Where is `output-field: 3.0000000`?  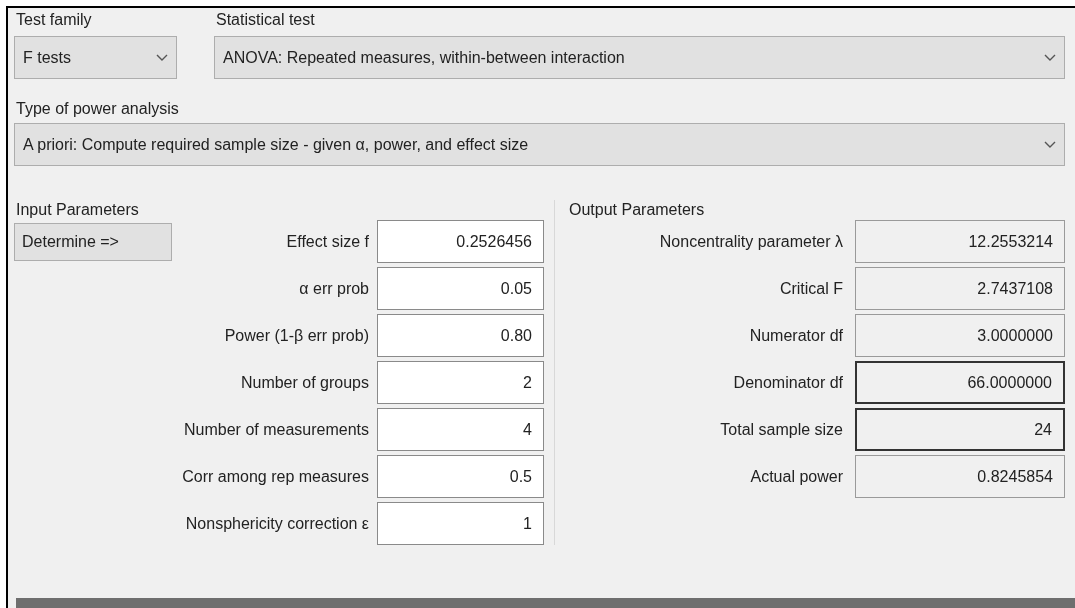
output-field: 3.0000000 is located at coordinates (960, 335).